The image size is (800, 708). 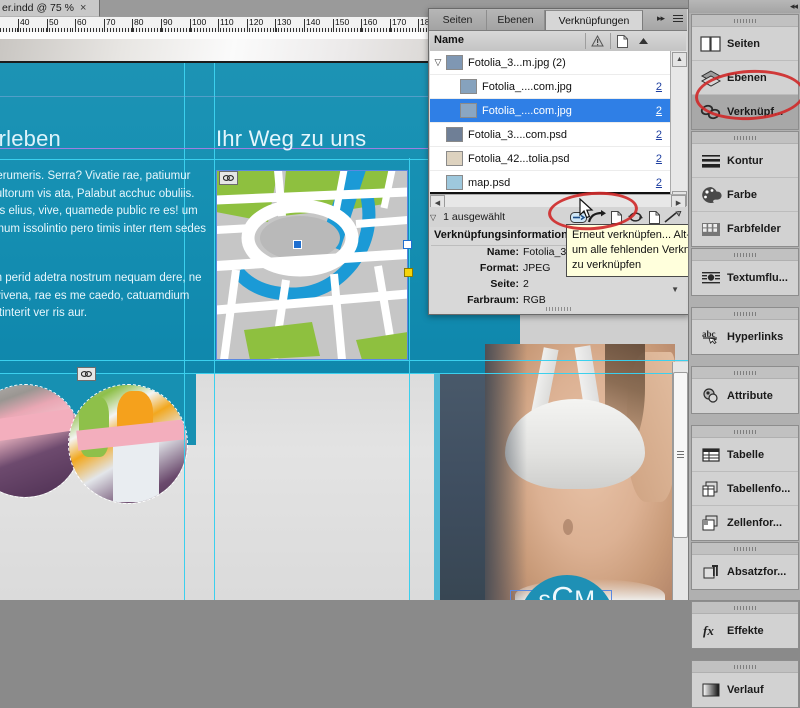 What do you see at coordinates (745, 549) in the screenshot?
I see `dock-group-7-grip` at bounding box center [745, 549].